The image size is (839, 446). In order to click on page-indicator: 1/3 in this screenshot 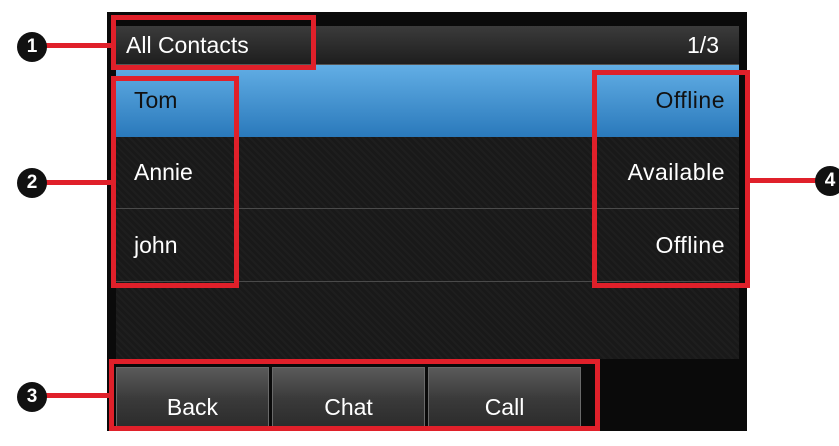, I will do `click(703, 45)`.